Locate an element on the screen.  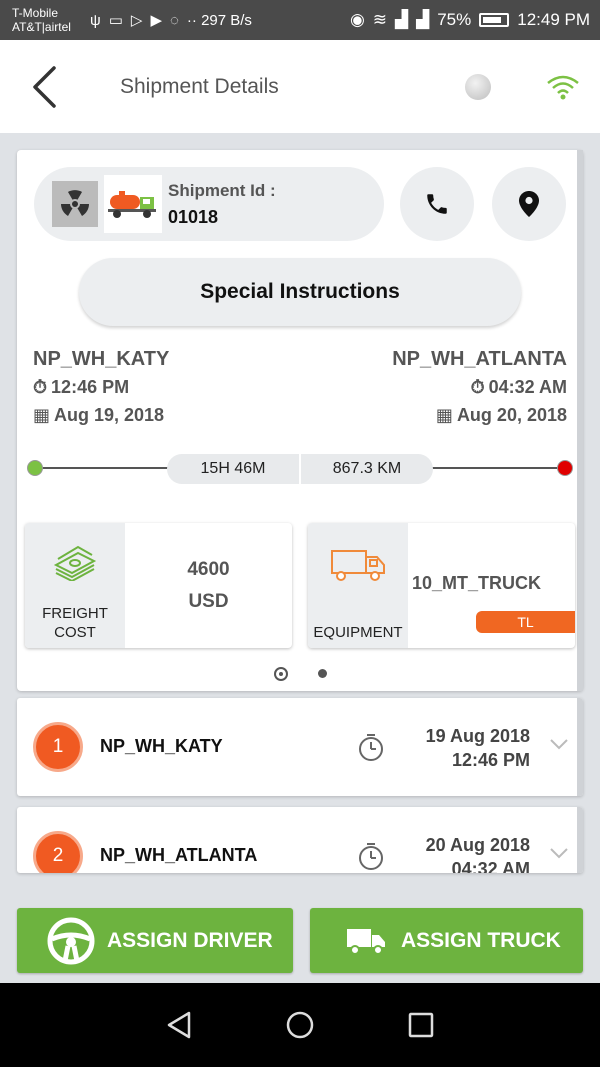
tanker-badge is located at coordinates (133, 204).